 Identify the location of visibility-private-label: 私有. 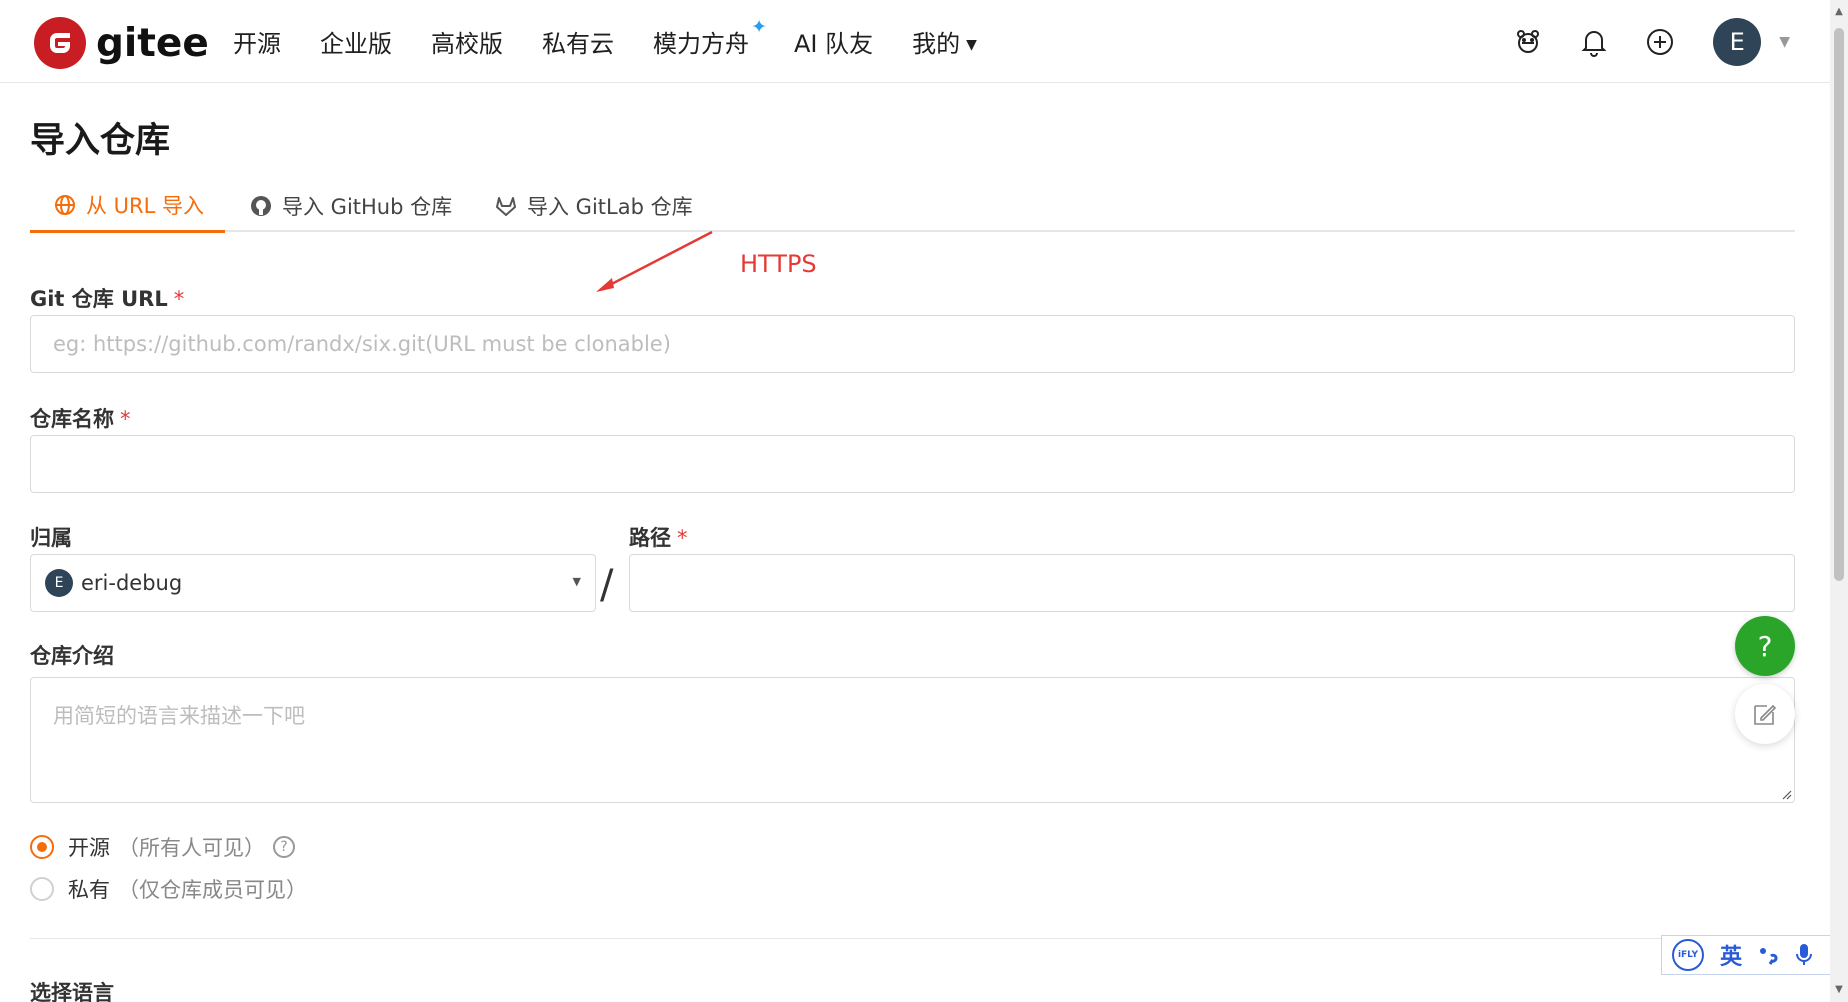
(89, 890).